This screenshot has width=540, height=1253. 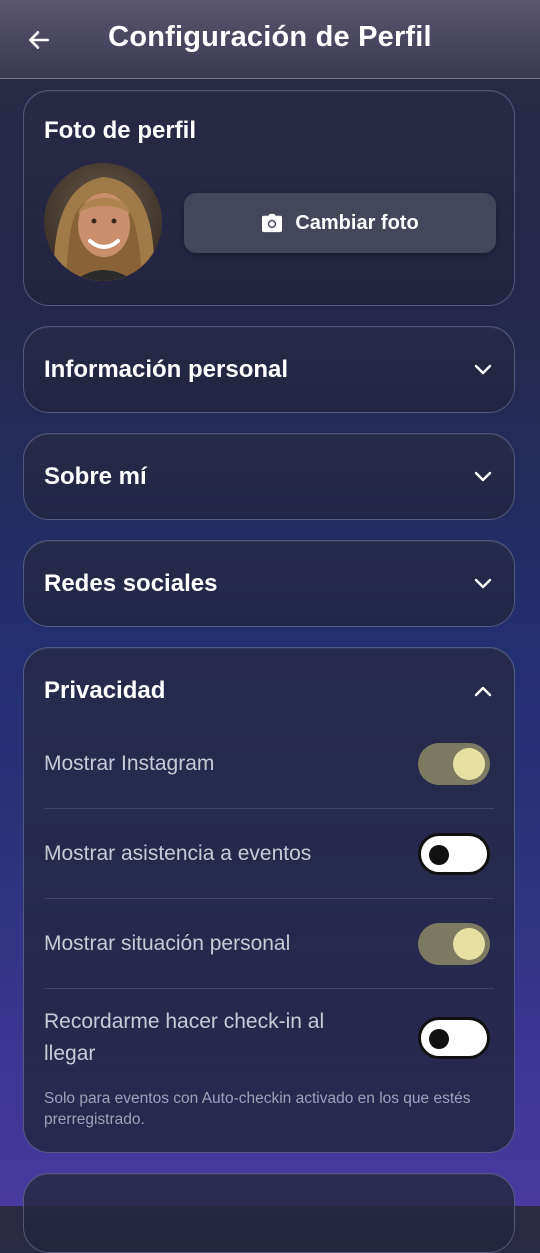 I want to click on privacy-row-instagram: Mostrar Instagram, so click(x=267, y=764).